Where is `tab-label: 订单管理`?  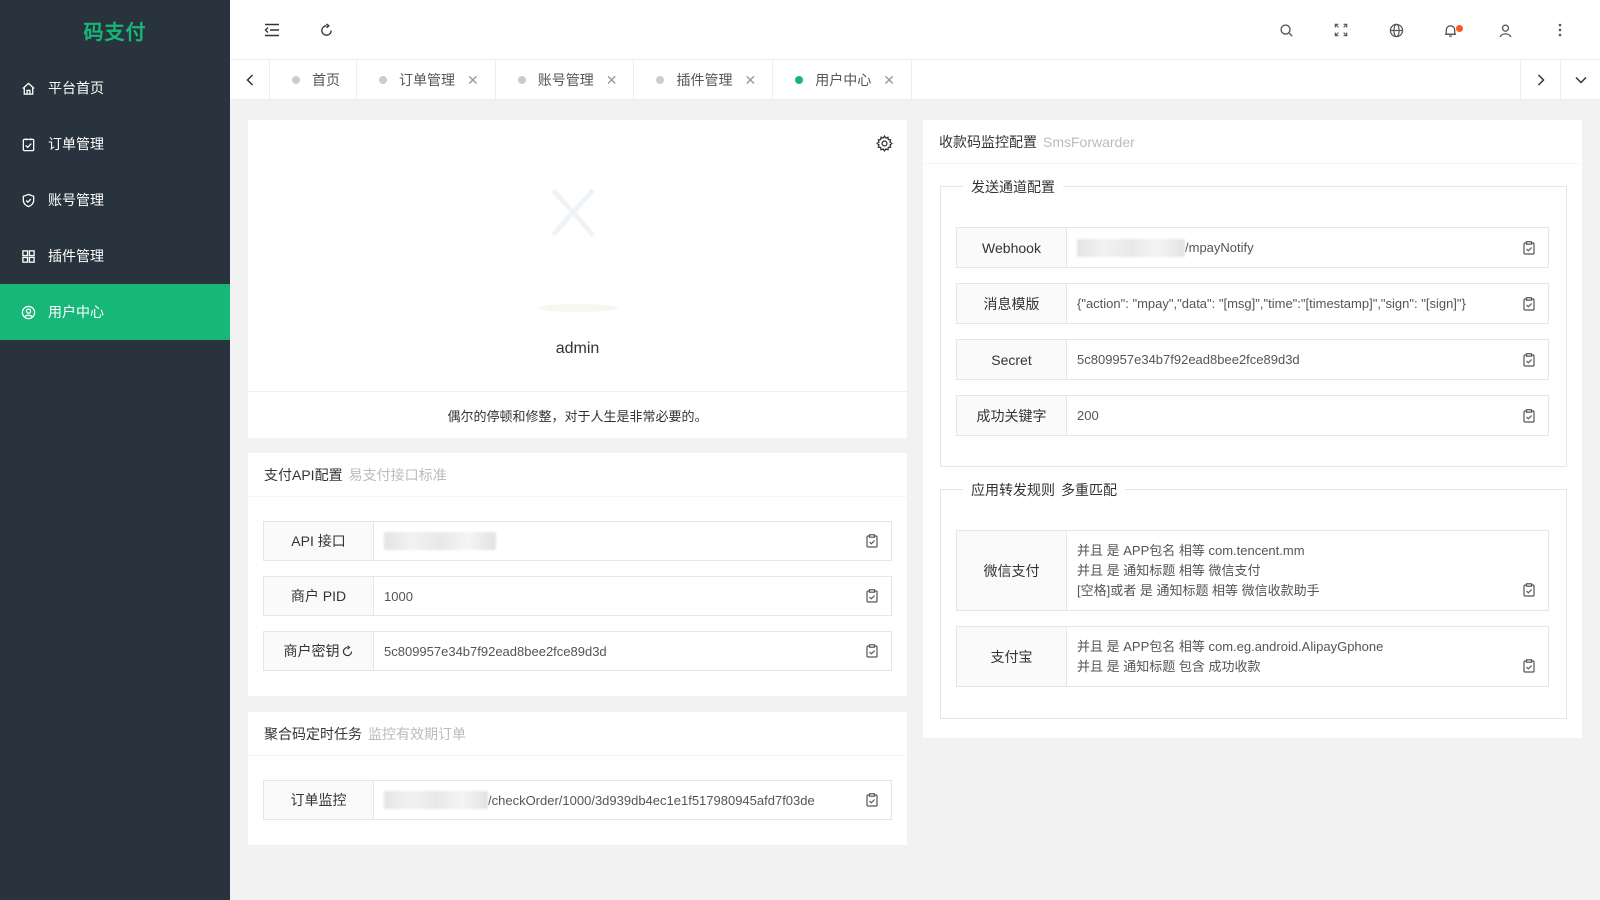 tab-label: 订单管理 is located at coordinates (427, 80).